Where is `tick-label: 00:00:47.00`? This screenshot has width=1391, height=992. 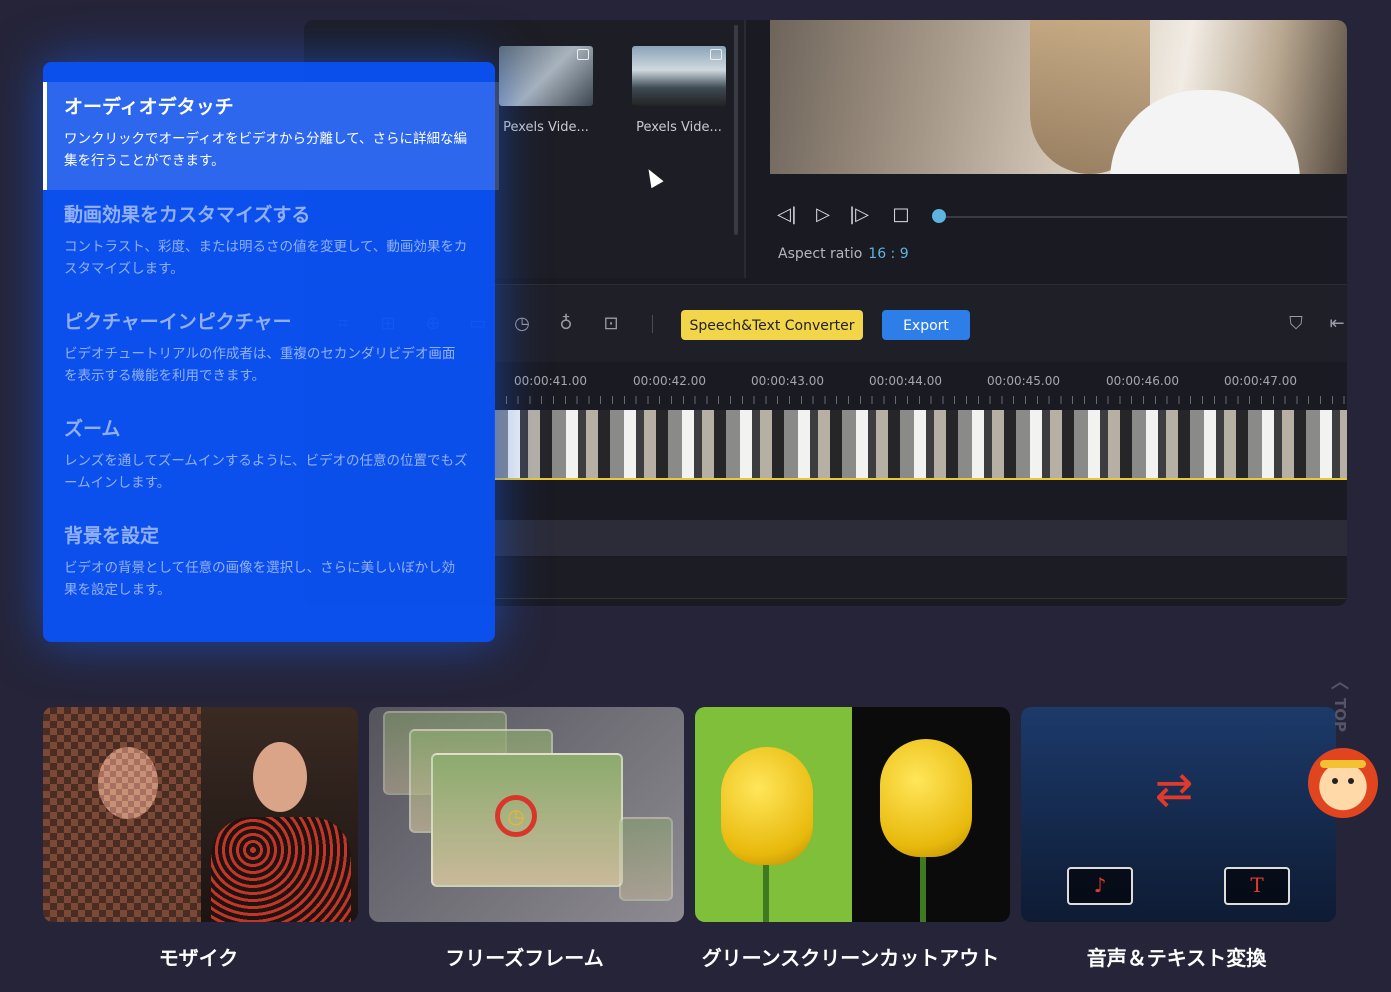 tick-label: 00:00:47.00 is located at coordinates (1260, 381).